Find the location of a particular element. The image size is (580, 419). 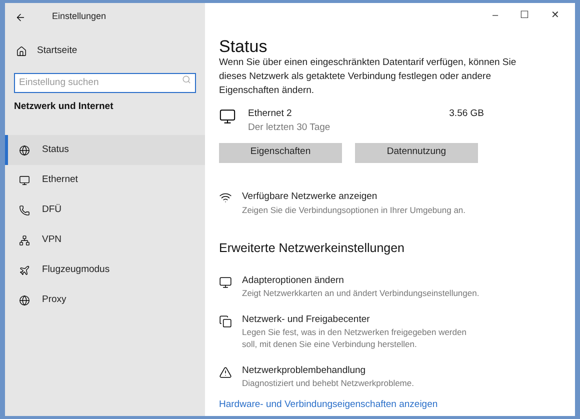

connection-name: Ethernet 2 is located at coordinates (270, 114).